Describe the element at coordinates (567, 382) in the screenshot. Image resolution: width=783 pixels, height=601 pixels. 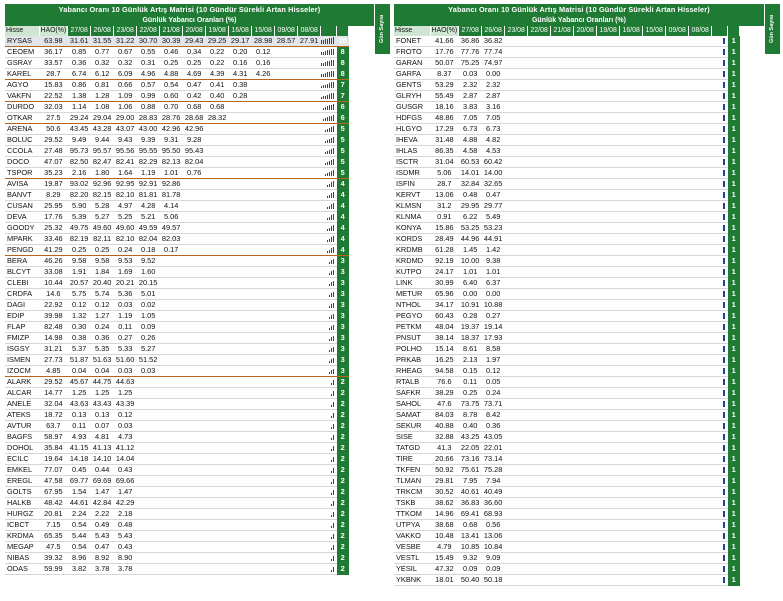
I see `table-row: RTALB 76.6 0.11 0.05 1` at that location.